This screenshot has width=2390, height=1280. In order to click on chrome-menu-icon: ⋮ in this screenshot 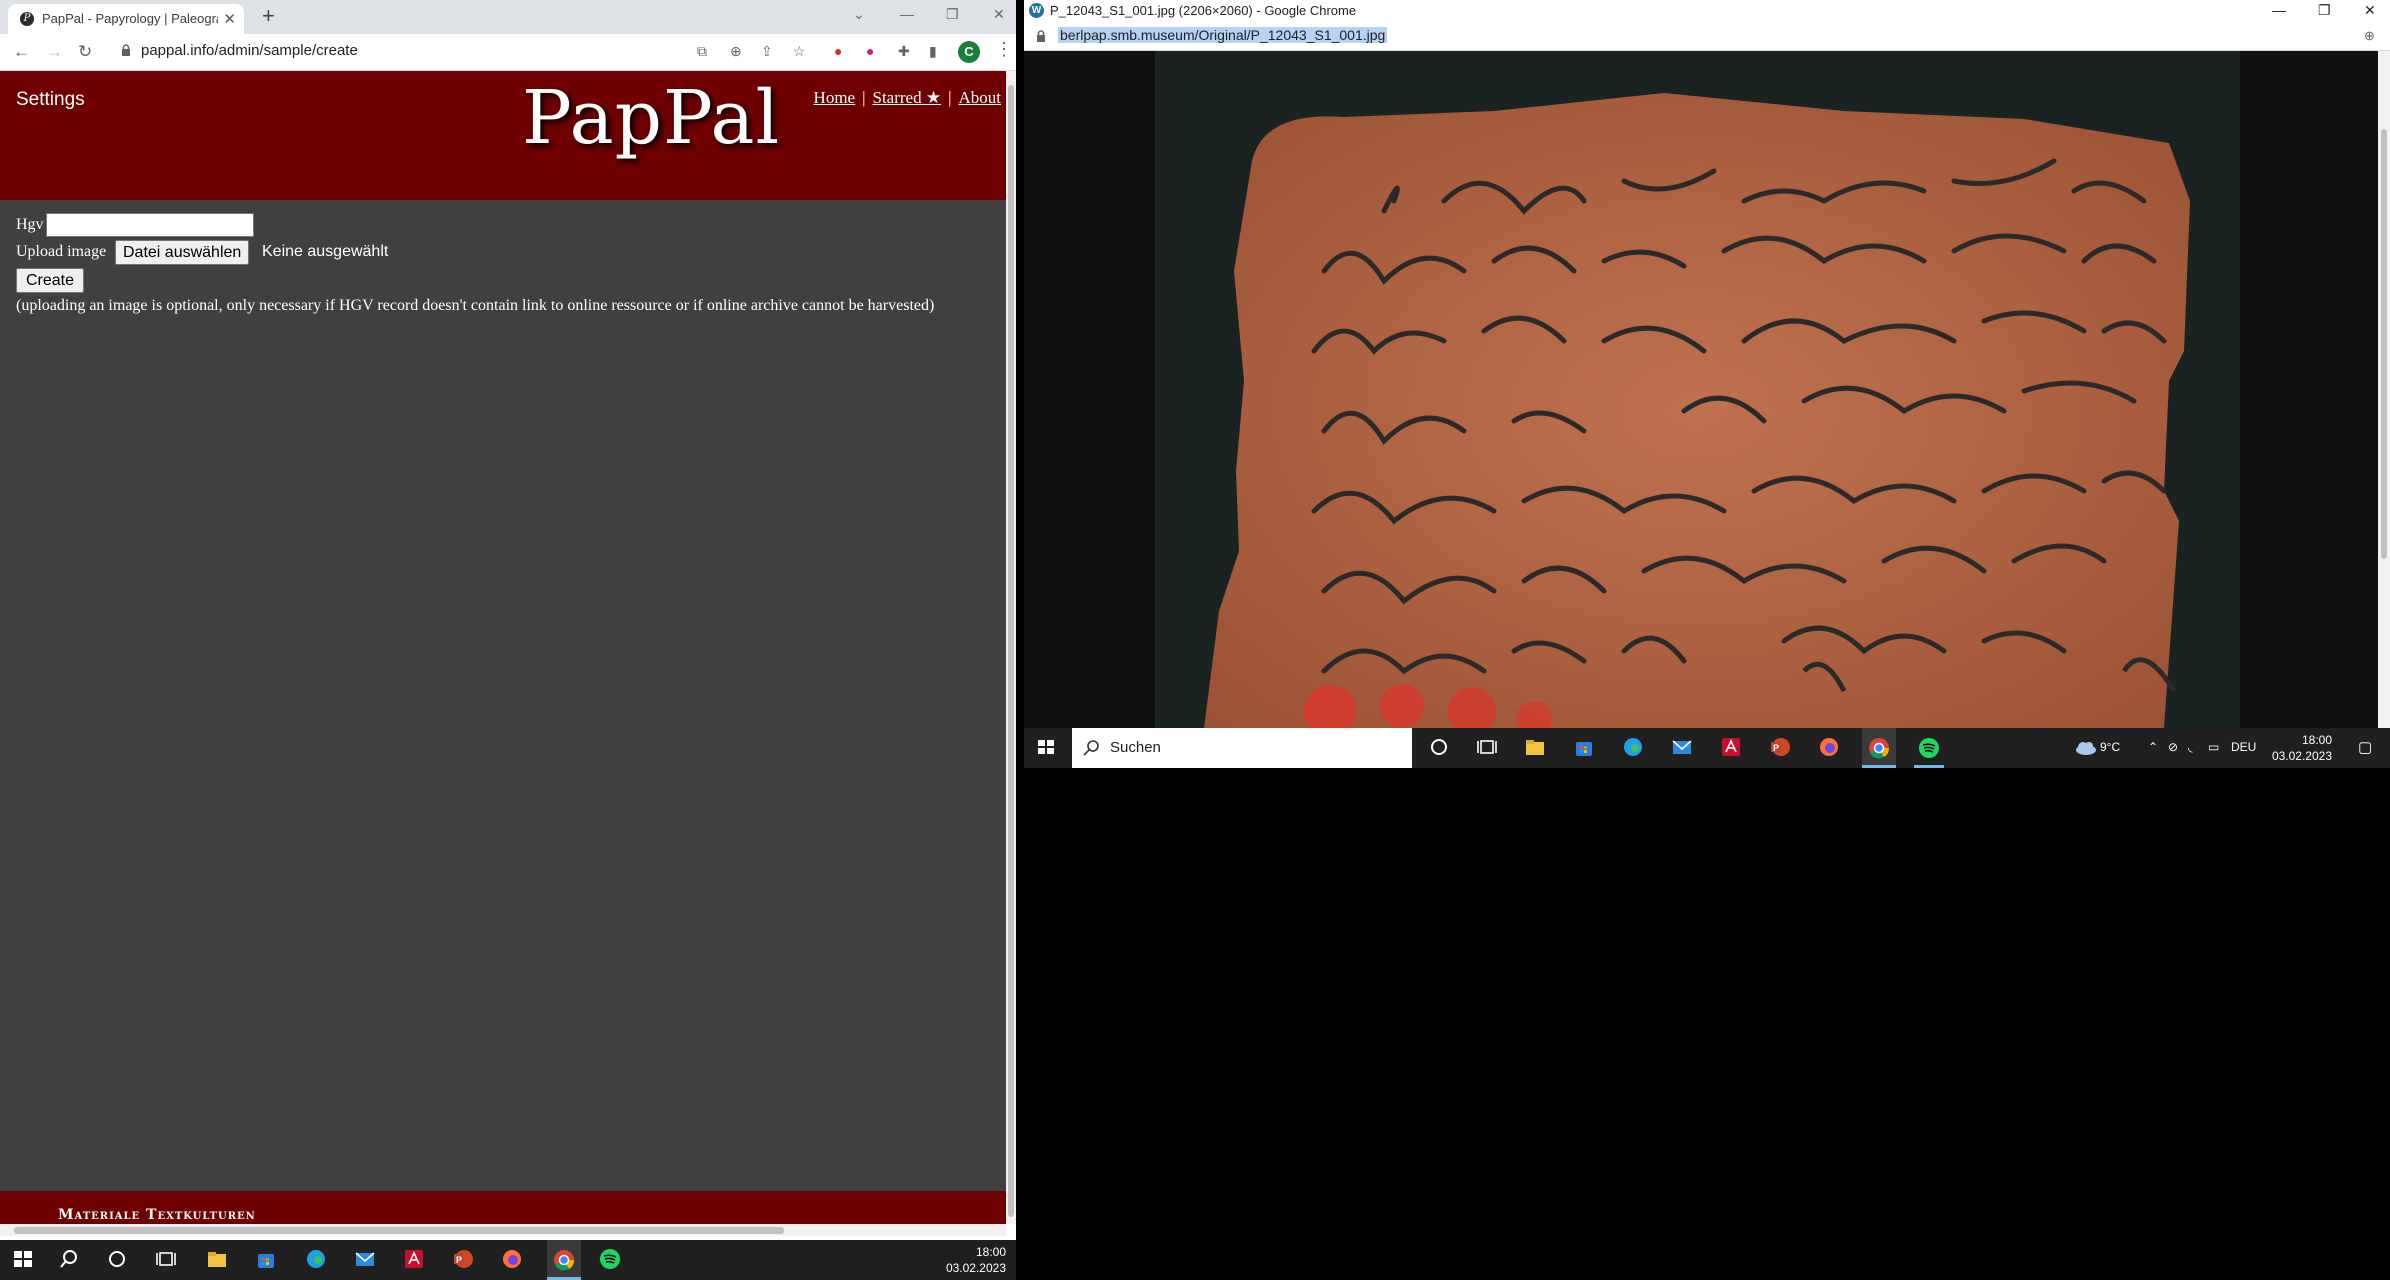, I will do `click(1004, 49)`.